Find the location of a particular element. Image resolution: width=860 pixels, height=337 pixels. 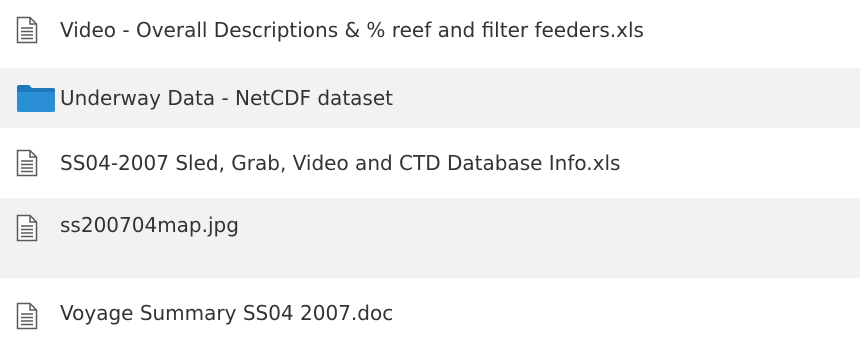

folder-icon is located at coordinates (38, 98).